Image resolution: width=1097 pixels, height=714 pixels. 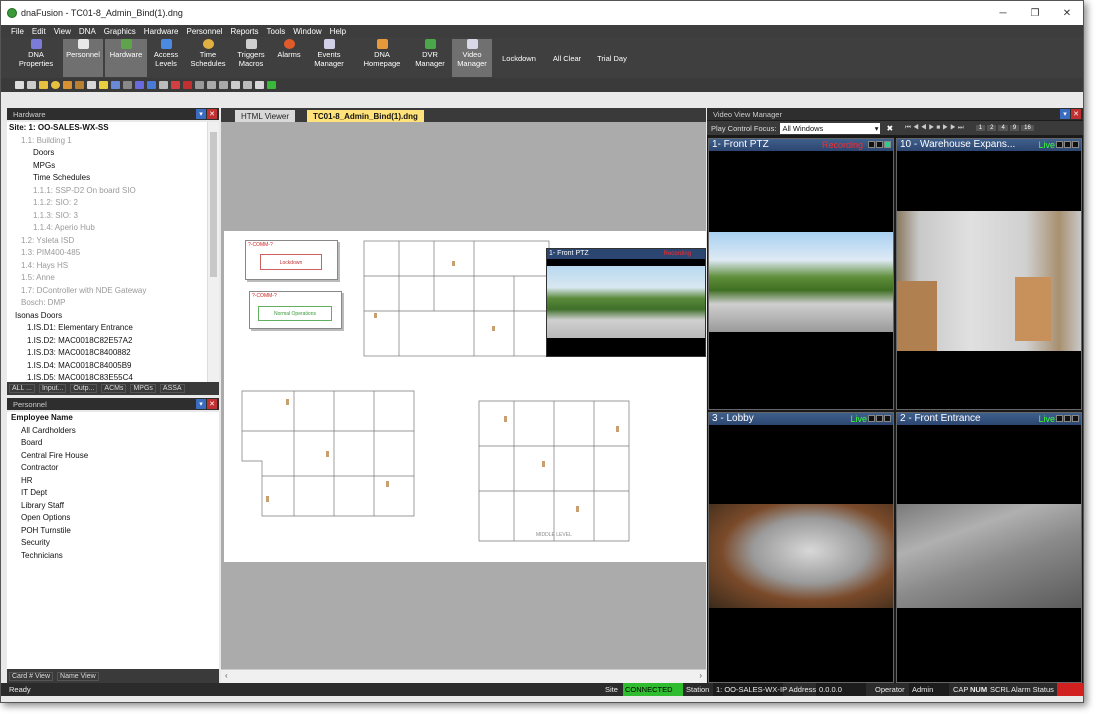 I want to click on menu-edit: Edit, so click(x=39, y=31).